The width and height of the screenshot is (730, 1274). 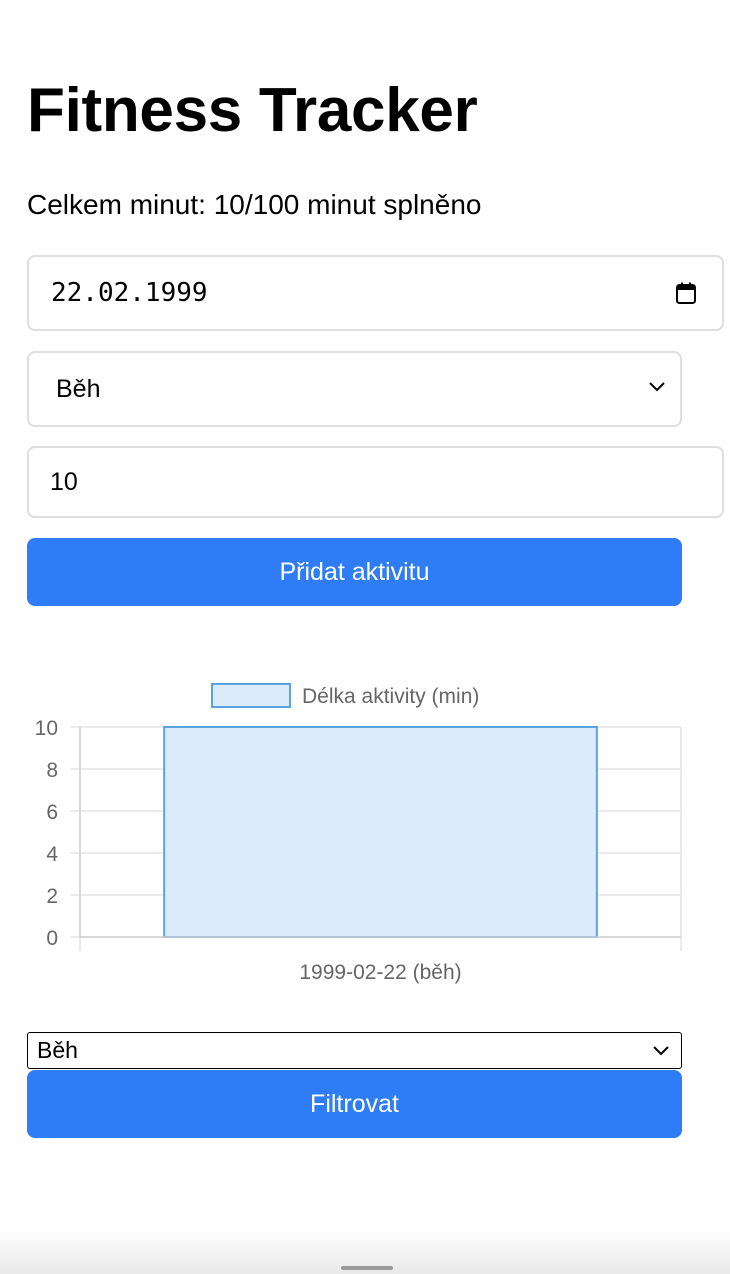 I want to click on home-indicator, so click(x=367, y=1268).